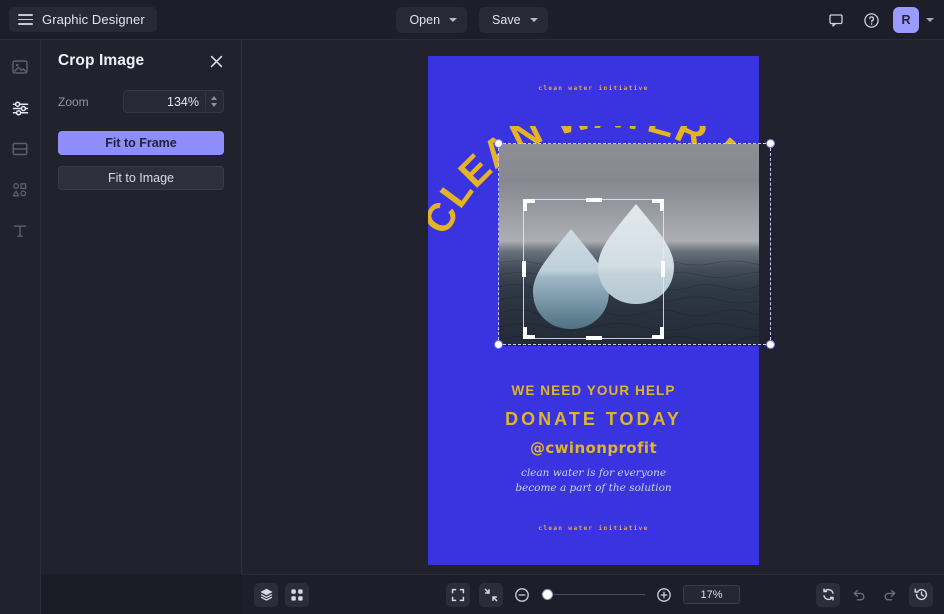 The height and width of the screenshot is (614, 944). I want to click on selection-handle-bottom-right, so click(770, 344).